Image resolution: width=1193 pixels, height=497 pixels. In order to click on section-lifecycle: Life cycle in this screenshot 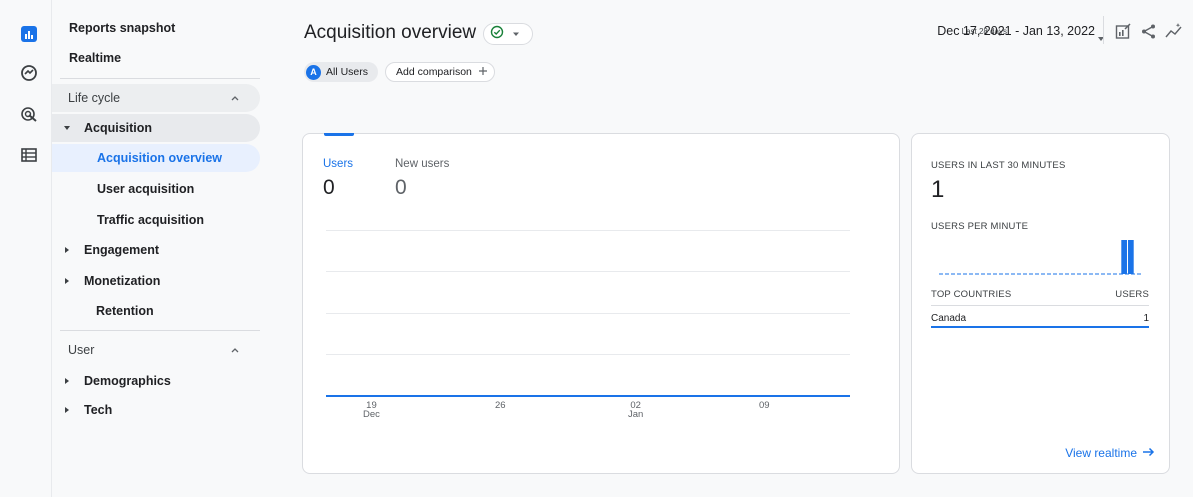, I will do `click(156, 98)`.